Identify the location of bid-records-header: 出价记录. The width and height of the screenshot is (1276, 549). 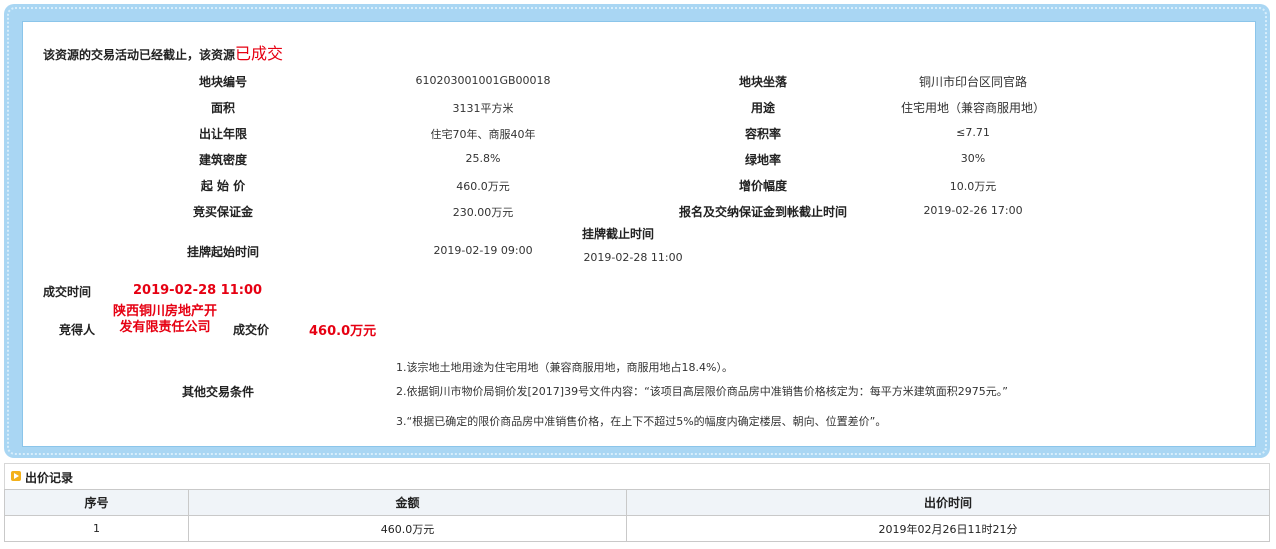
(637, 476).